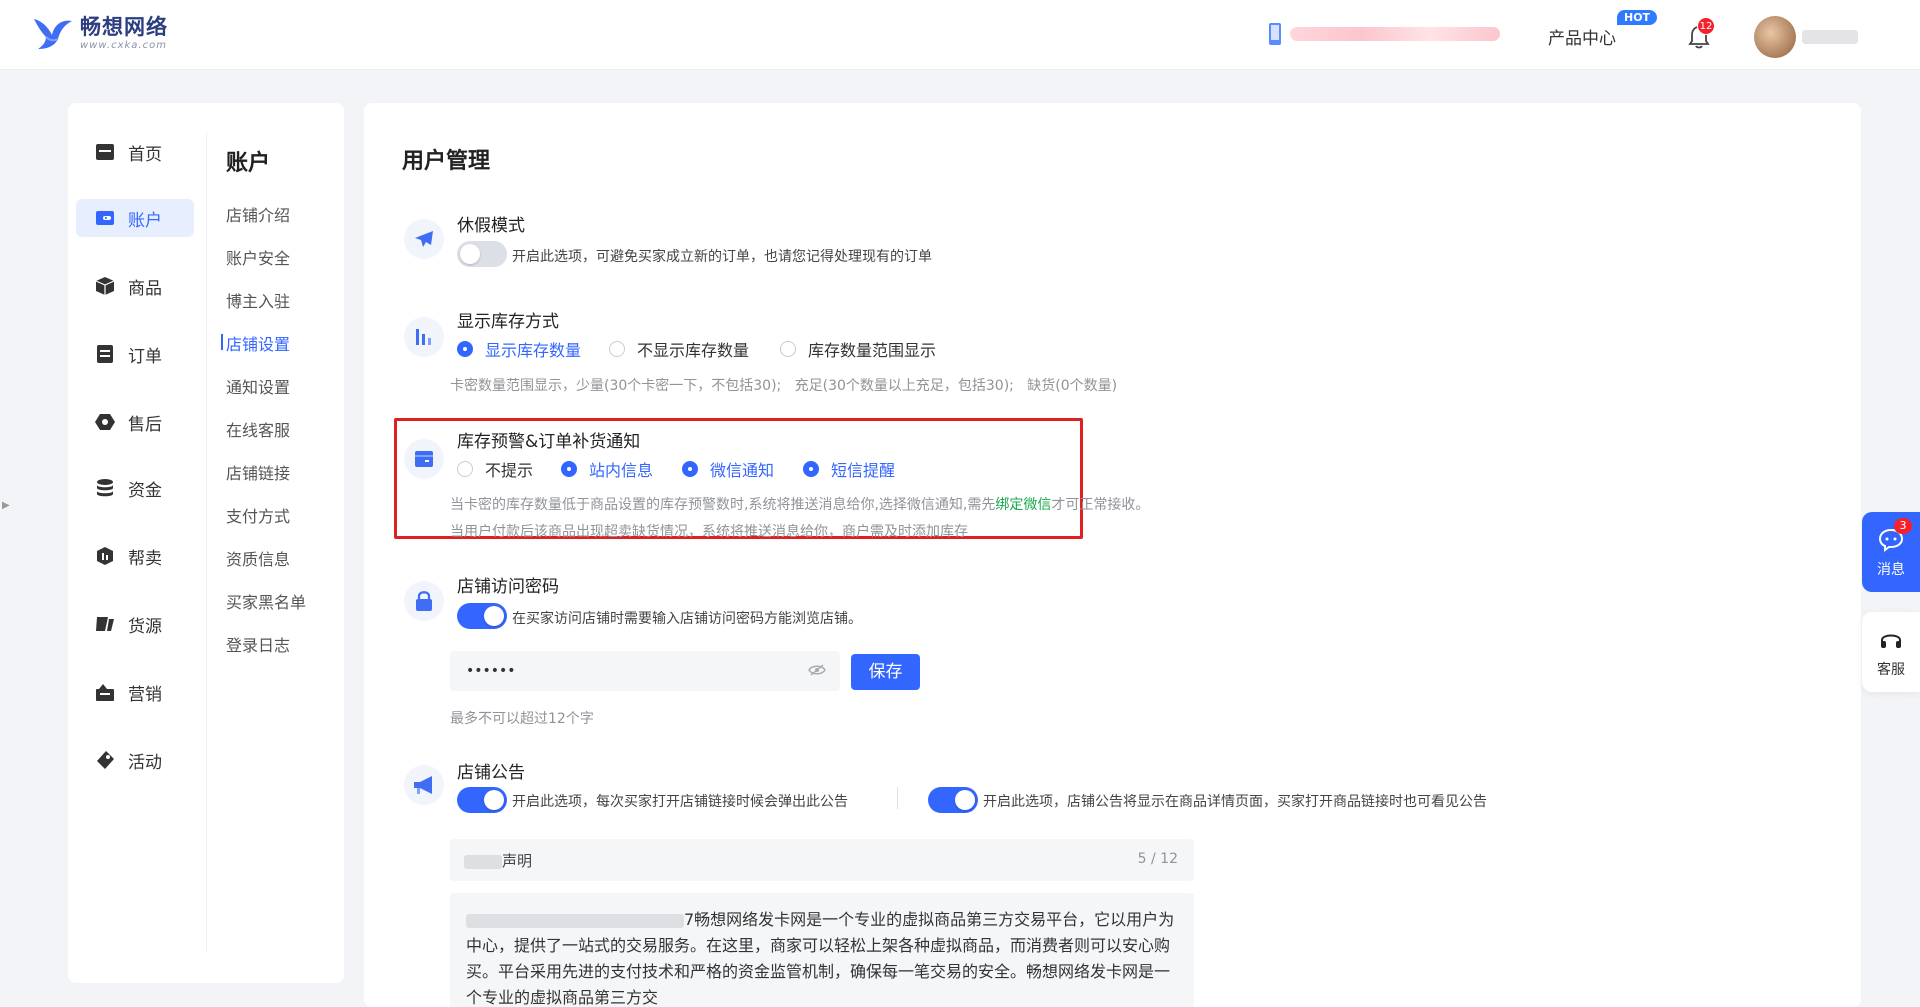  I want to click on nav-item-marketing: 营销, so click(135, 692).